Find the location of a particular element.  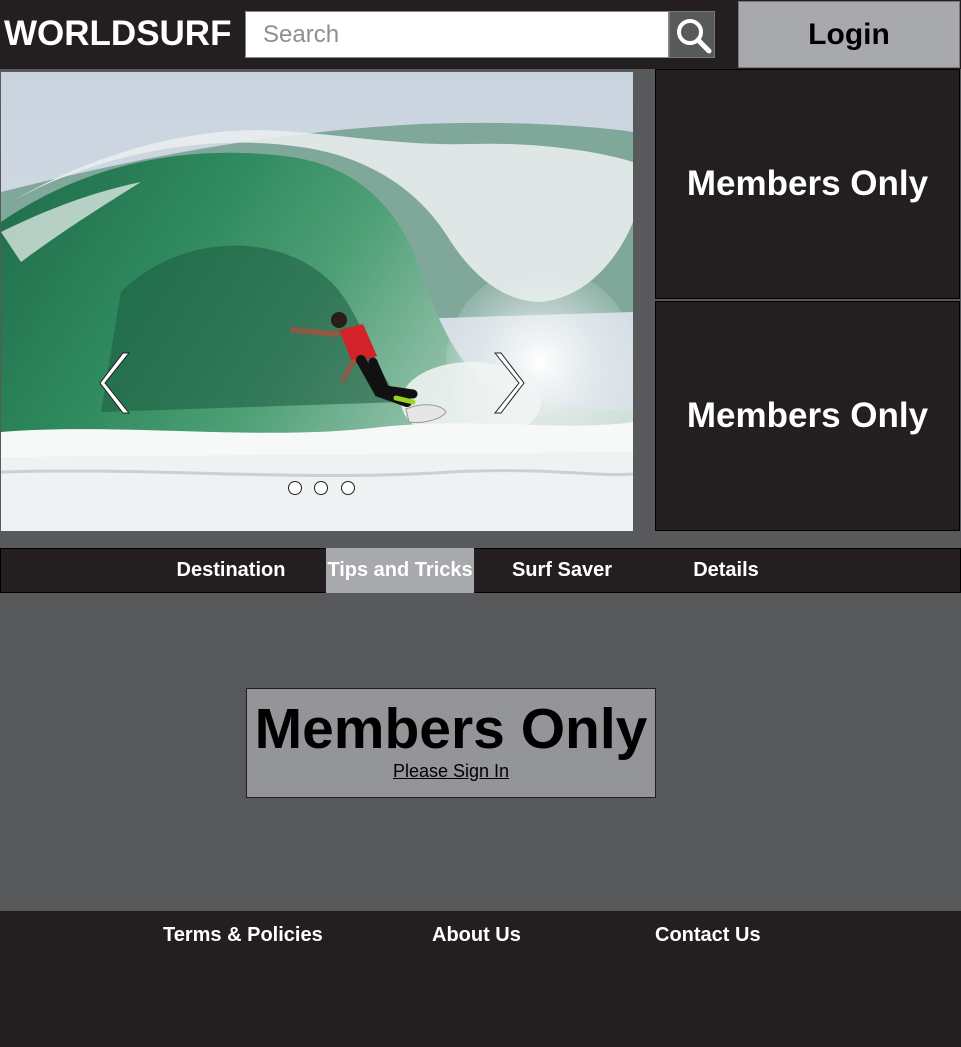

footer-terms-link: Terms & Policies is located at coordinates (243, 935).